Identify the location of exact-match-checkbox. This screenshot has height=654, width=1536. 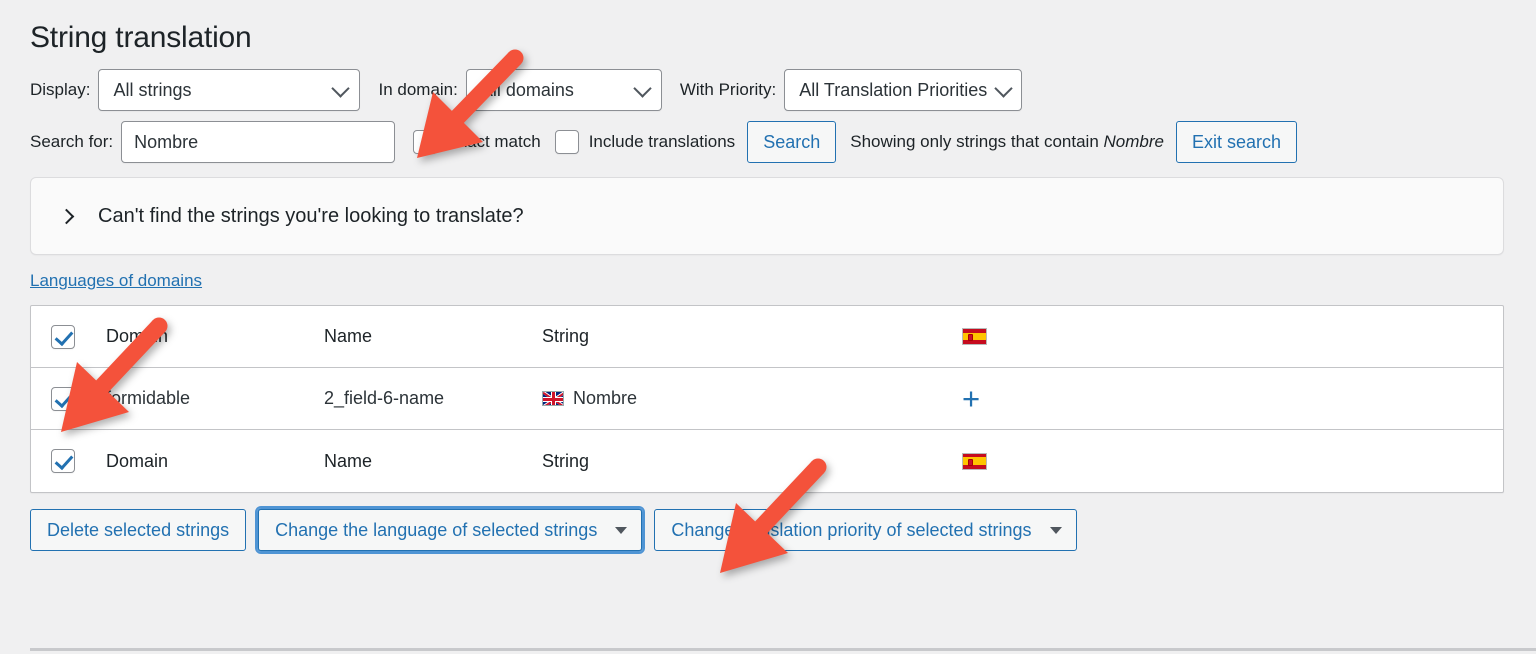
(425, 142).